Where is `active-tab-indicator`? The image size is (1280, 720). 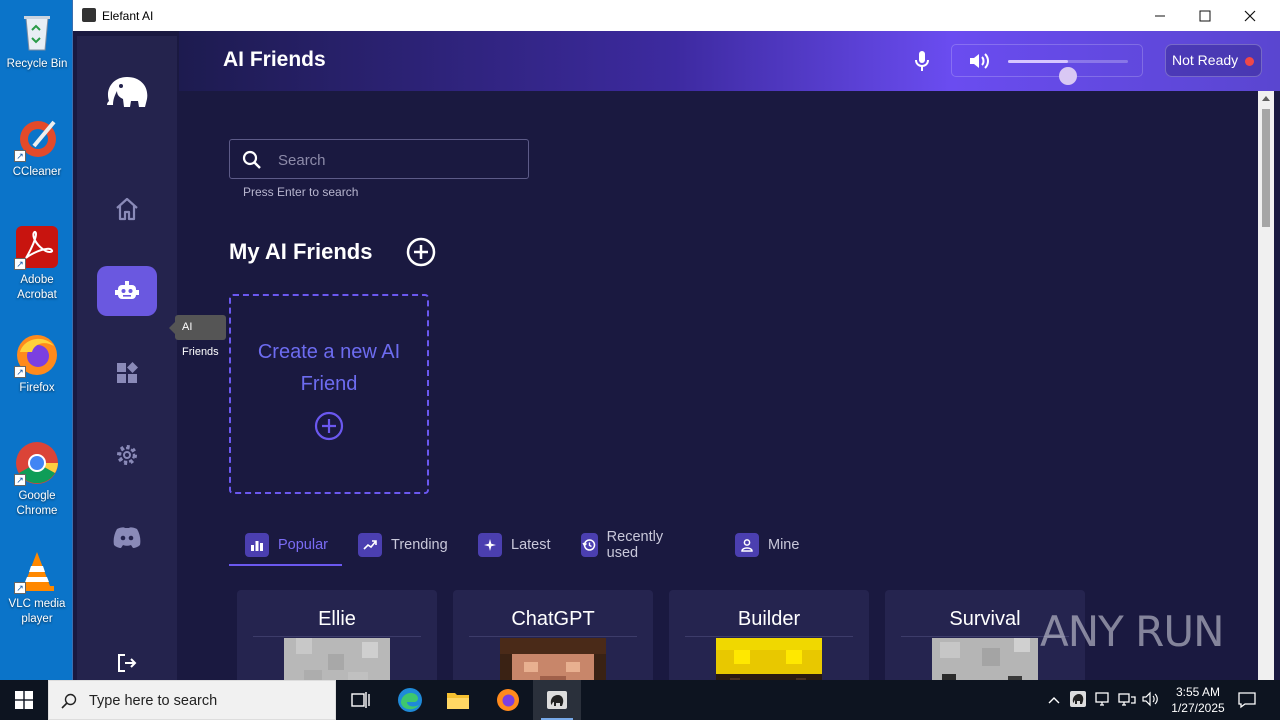
active-tab-indicator is located at coordinates (285, 565).